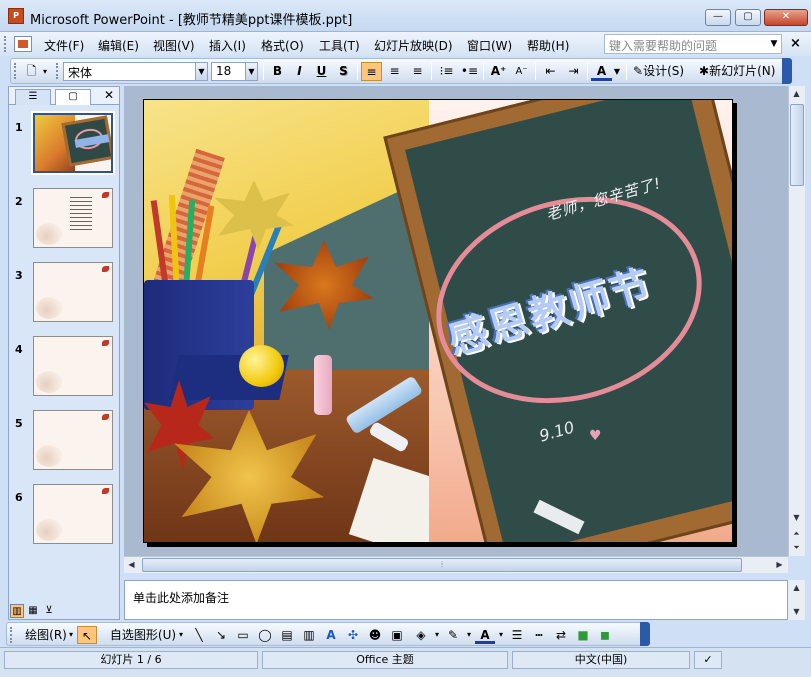 The image size is (811, 677). What do you see at coordinates (796, 533) in the screenshot?
I see `previous-slide-icon: ⏶` at bounding box center [796, 533].